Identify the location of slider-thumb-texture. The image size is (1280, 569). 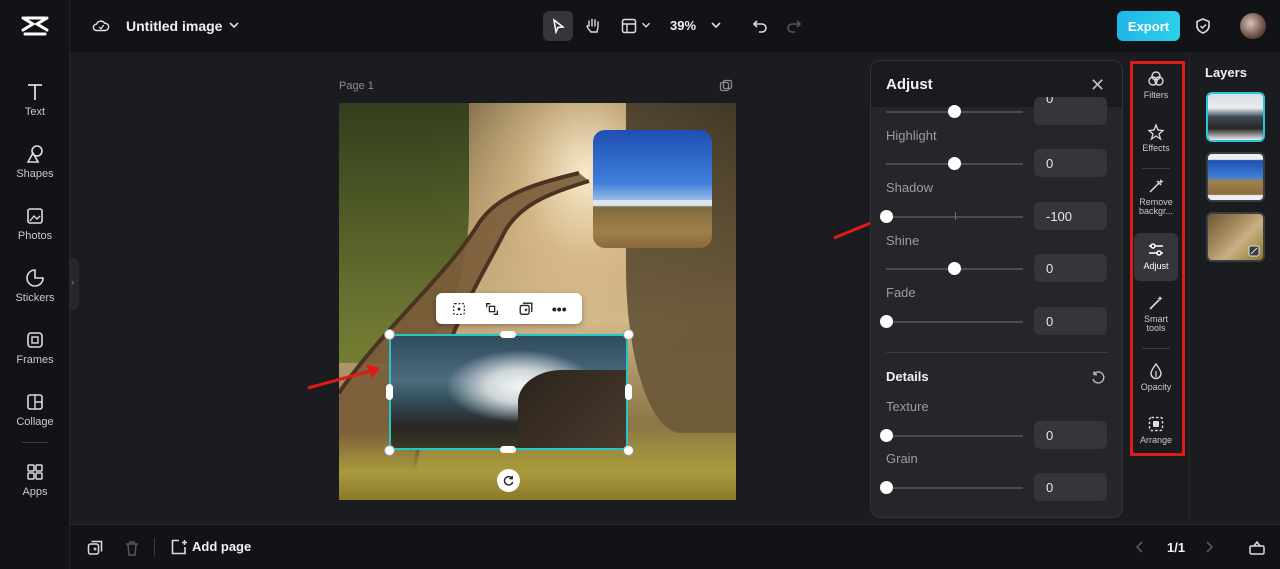
(886, 435).